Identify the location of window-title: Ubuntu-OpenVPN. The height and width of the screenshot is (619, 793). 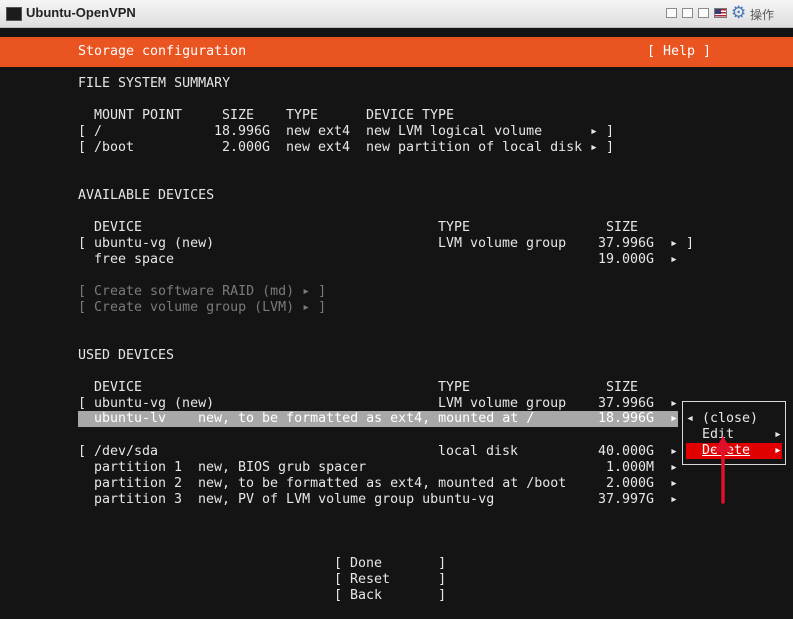
(81, 12).